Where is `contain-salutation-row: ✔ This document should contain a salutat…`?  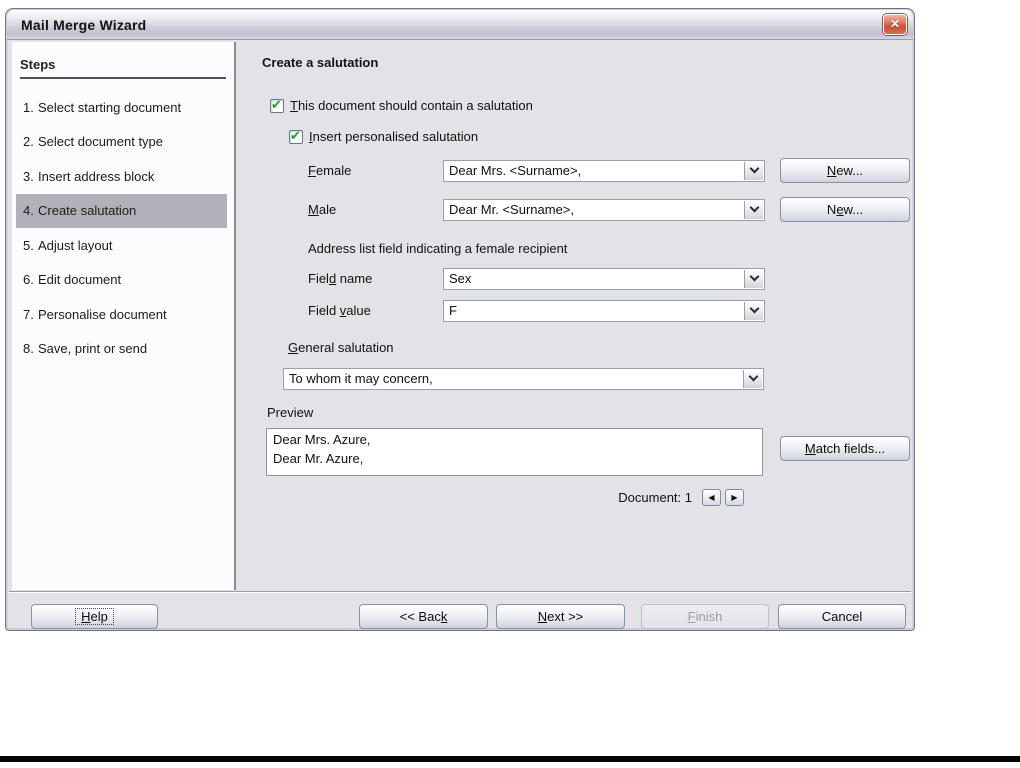
contain-salutation-row: ✔ This document should contain a salutat… is located at coordinates (401, 104).